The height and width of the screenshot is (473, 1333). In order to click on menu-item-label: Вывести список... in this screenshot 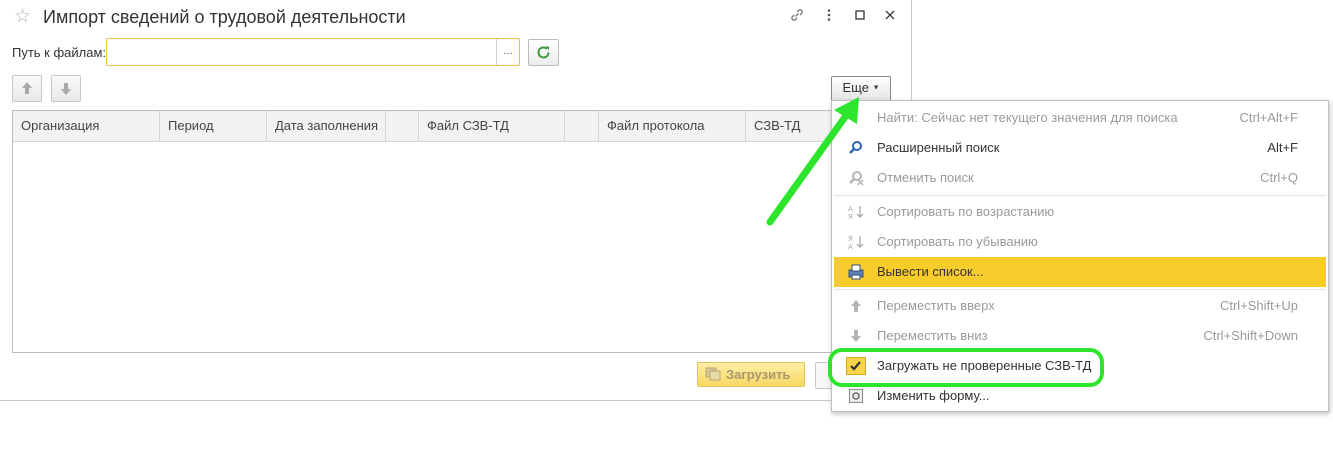, I will do `click(930, 271)`.